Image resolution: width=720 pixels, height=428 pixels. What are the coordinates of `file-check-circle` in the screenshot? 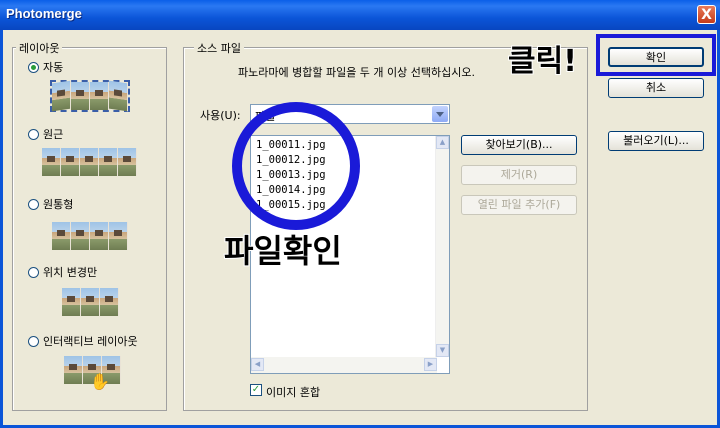 It's located at (296, 166).